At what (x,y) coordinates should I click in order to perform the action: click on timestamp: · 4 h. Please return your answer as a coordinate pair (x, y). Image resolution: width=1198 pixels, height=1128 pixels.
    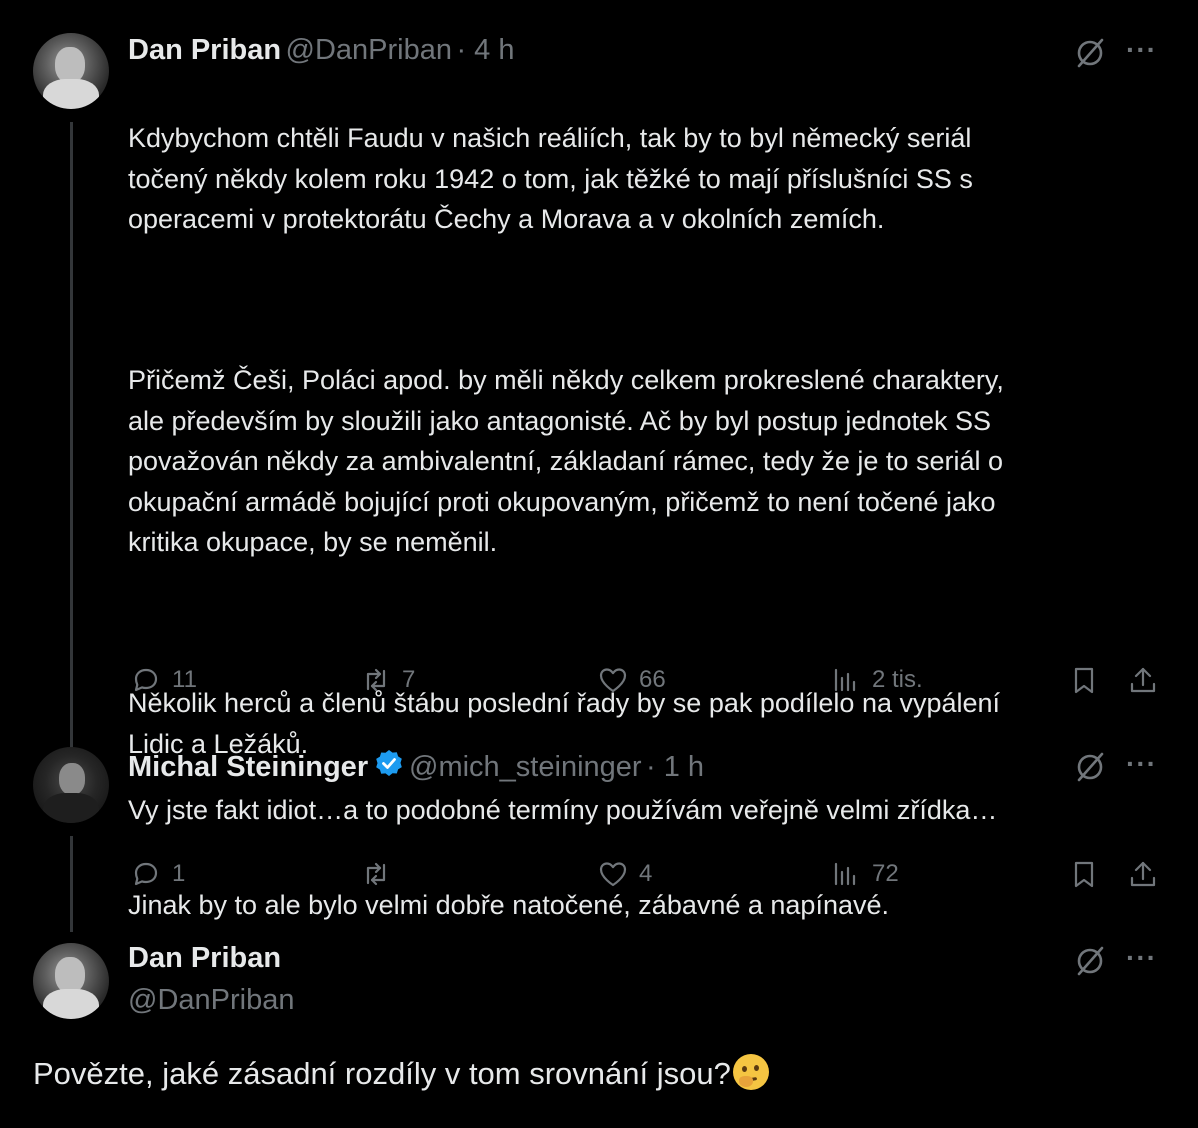
    Looking at the image, I should click on (485, 50).